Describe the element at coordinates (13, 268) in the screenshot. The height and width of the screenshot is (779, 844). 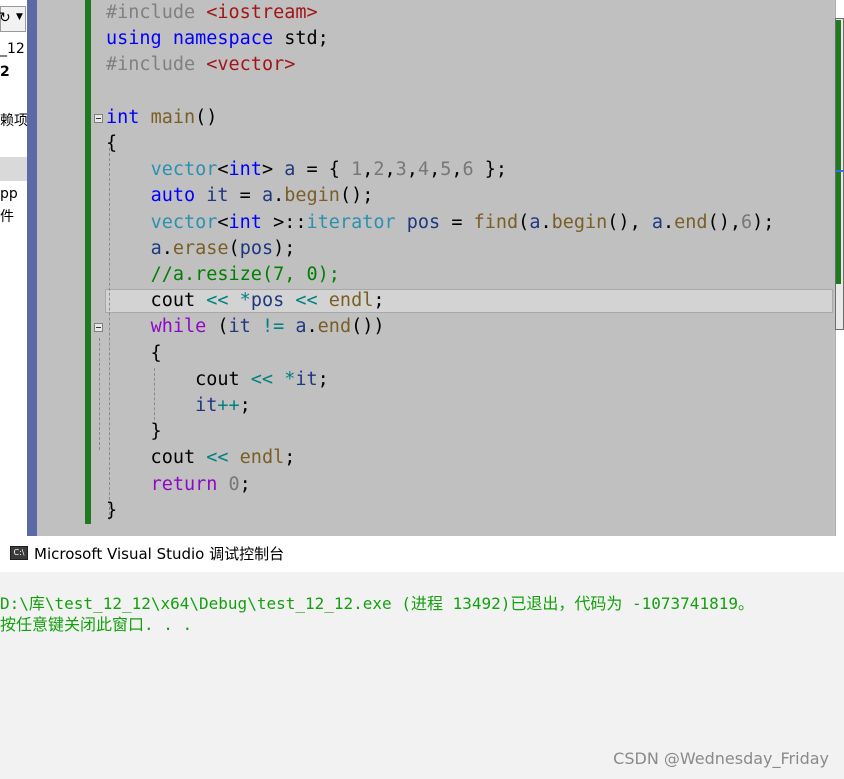
I see `solution-explorer-panel: ↻ ▼ _12 2 赖项 pp 件` at that location.